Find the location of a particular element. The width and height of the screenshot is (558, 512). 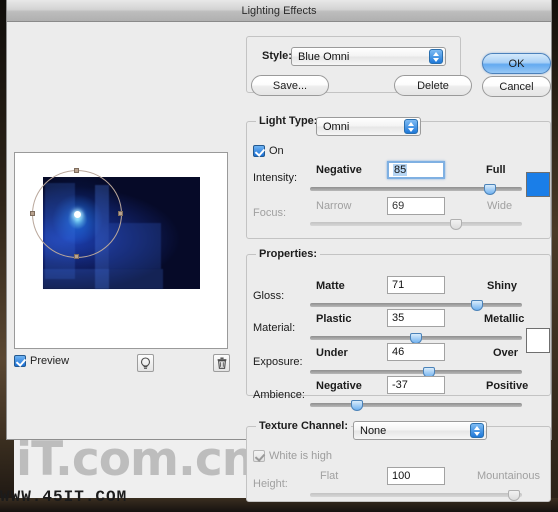

delete-button: Delete is located at coordinates (433, 85).